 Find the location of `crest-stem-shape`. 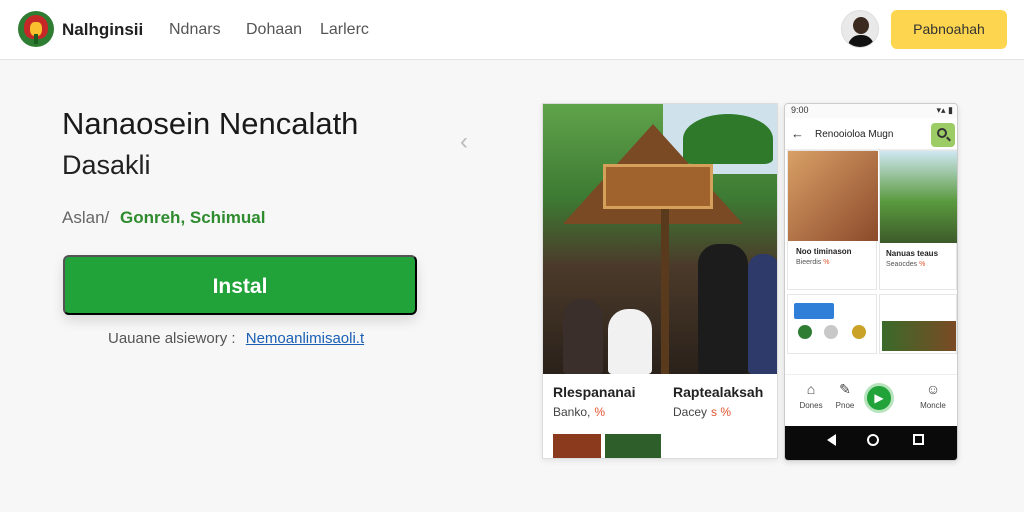

crest-stem-shape is located at coordinates (36, 39).